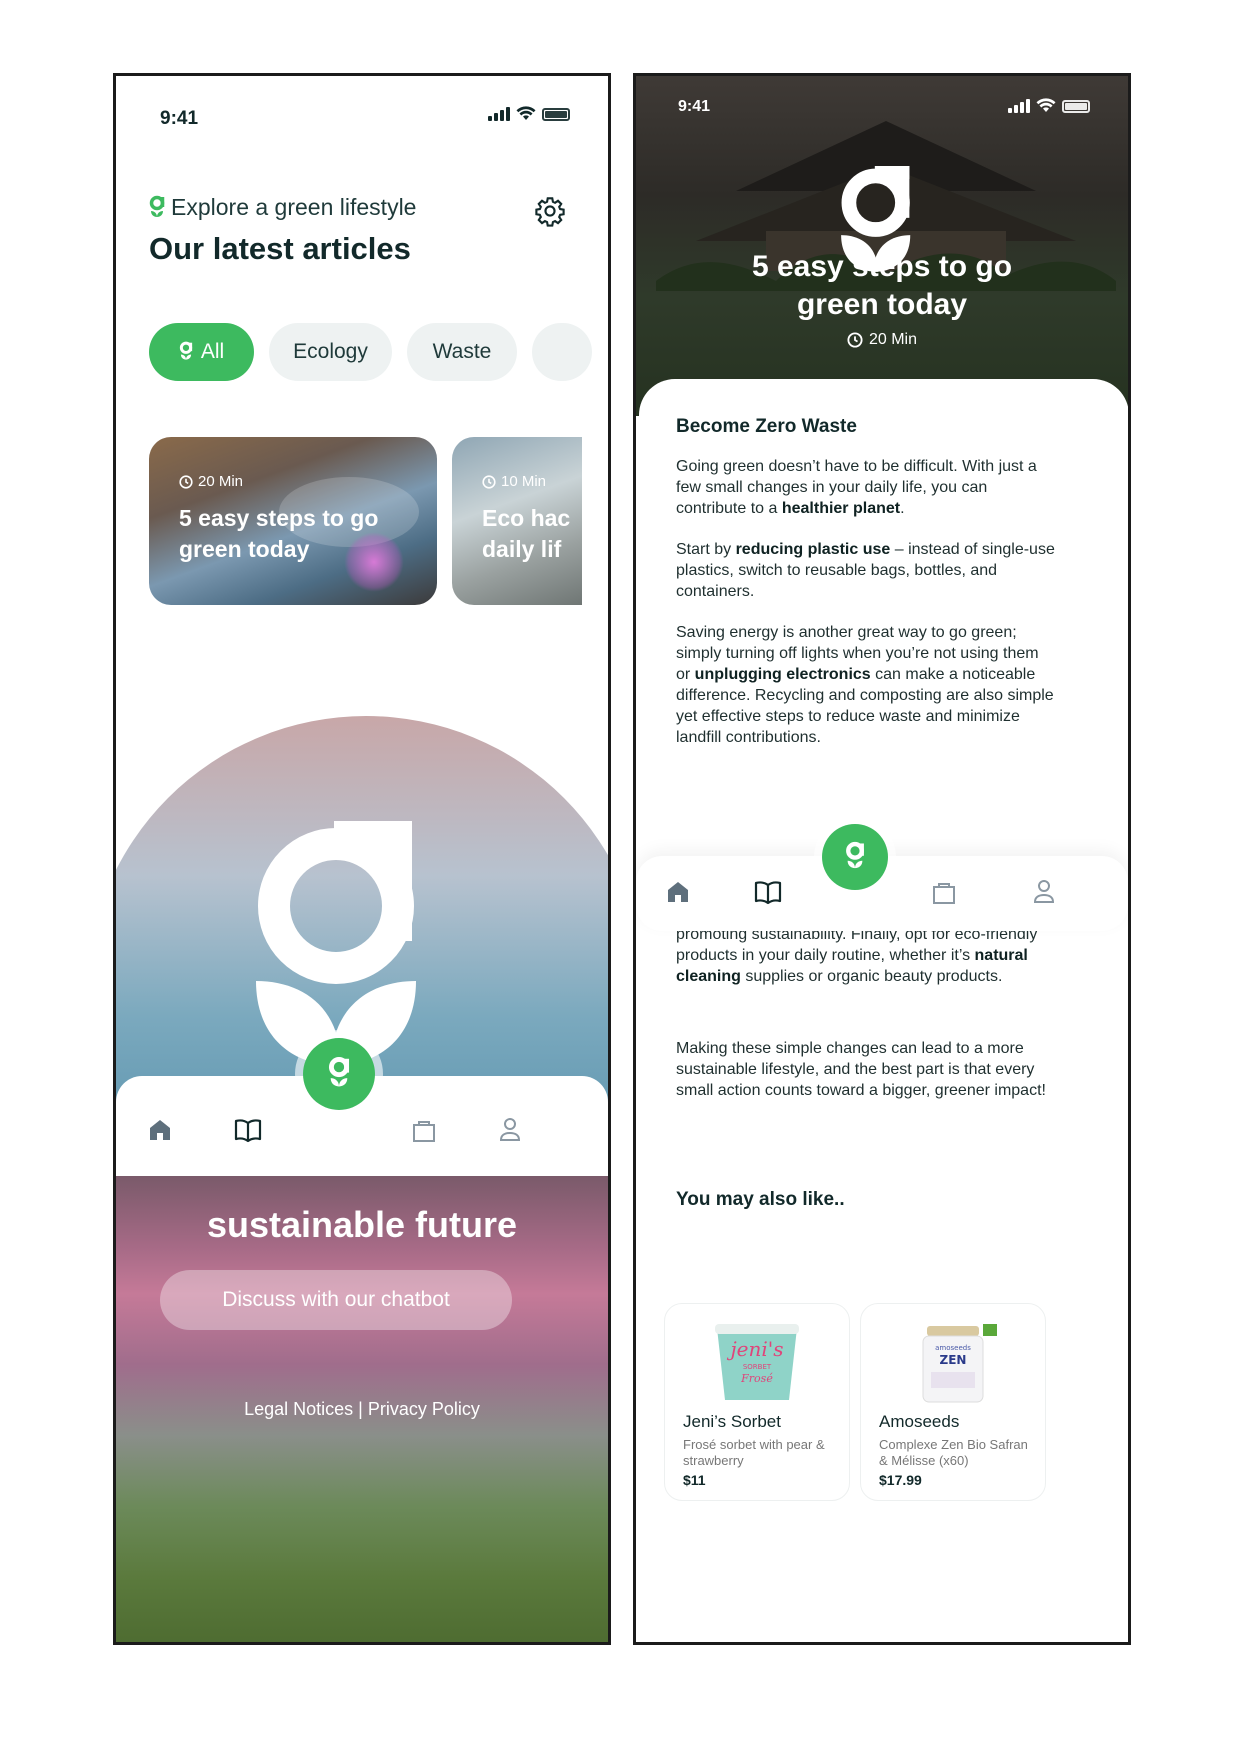 The image size is (1241, 1754). Describe the element at coordinates (562, 352) in the screenshot. I see `chip-more` at that location.